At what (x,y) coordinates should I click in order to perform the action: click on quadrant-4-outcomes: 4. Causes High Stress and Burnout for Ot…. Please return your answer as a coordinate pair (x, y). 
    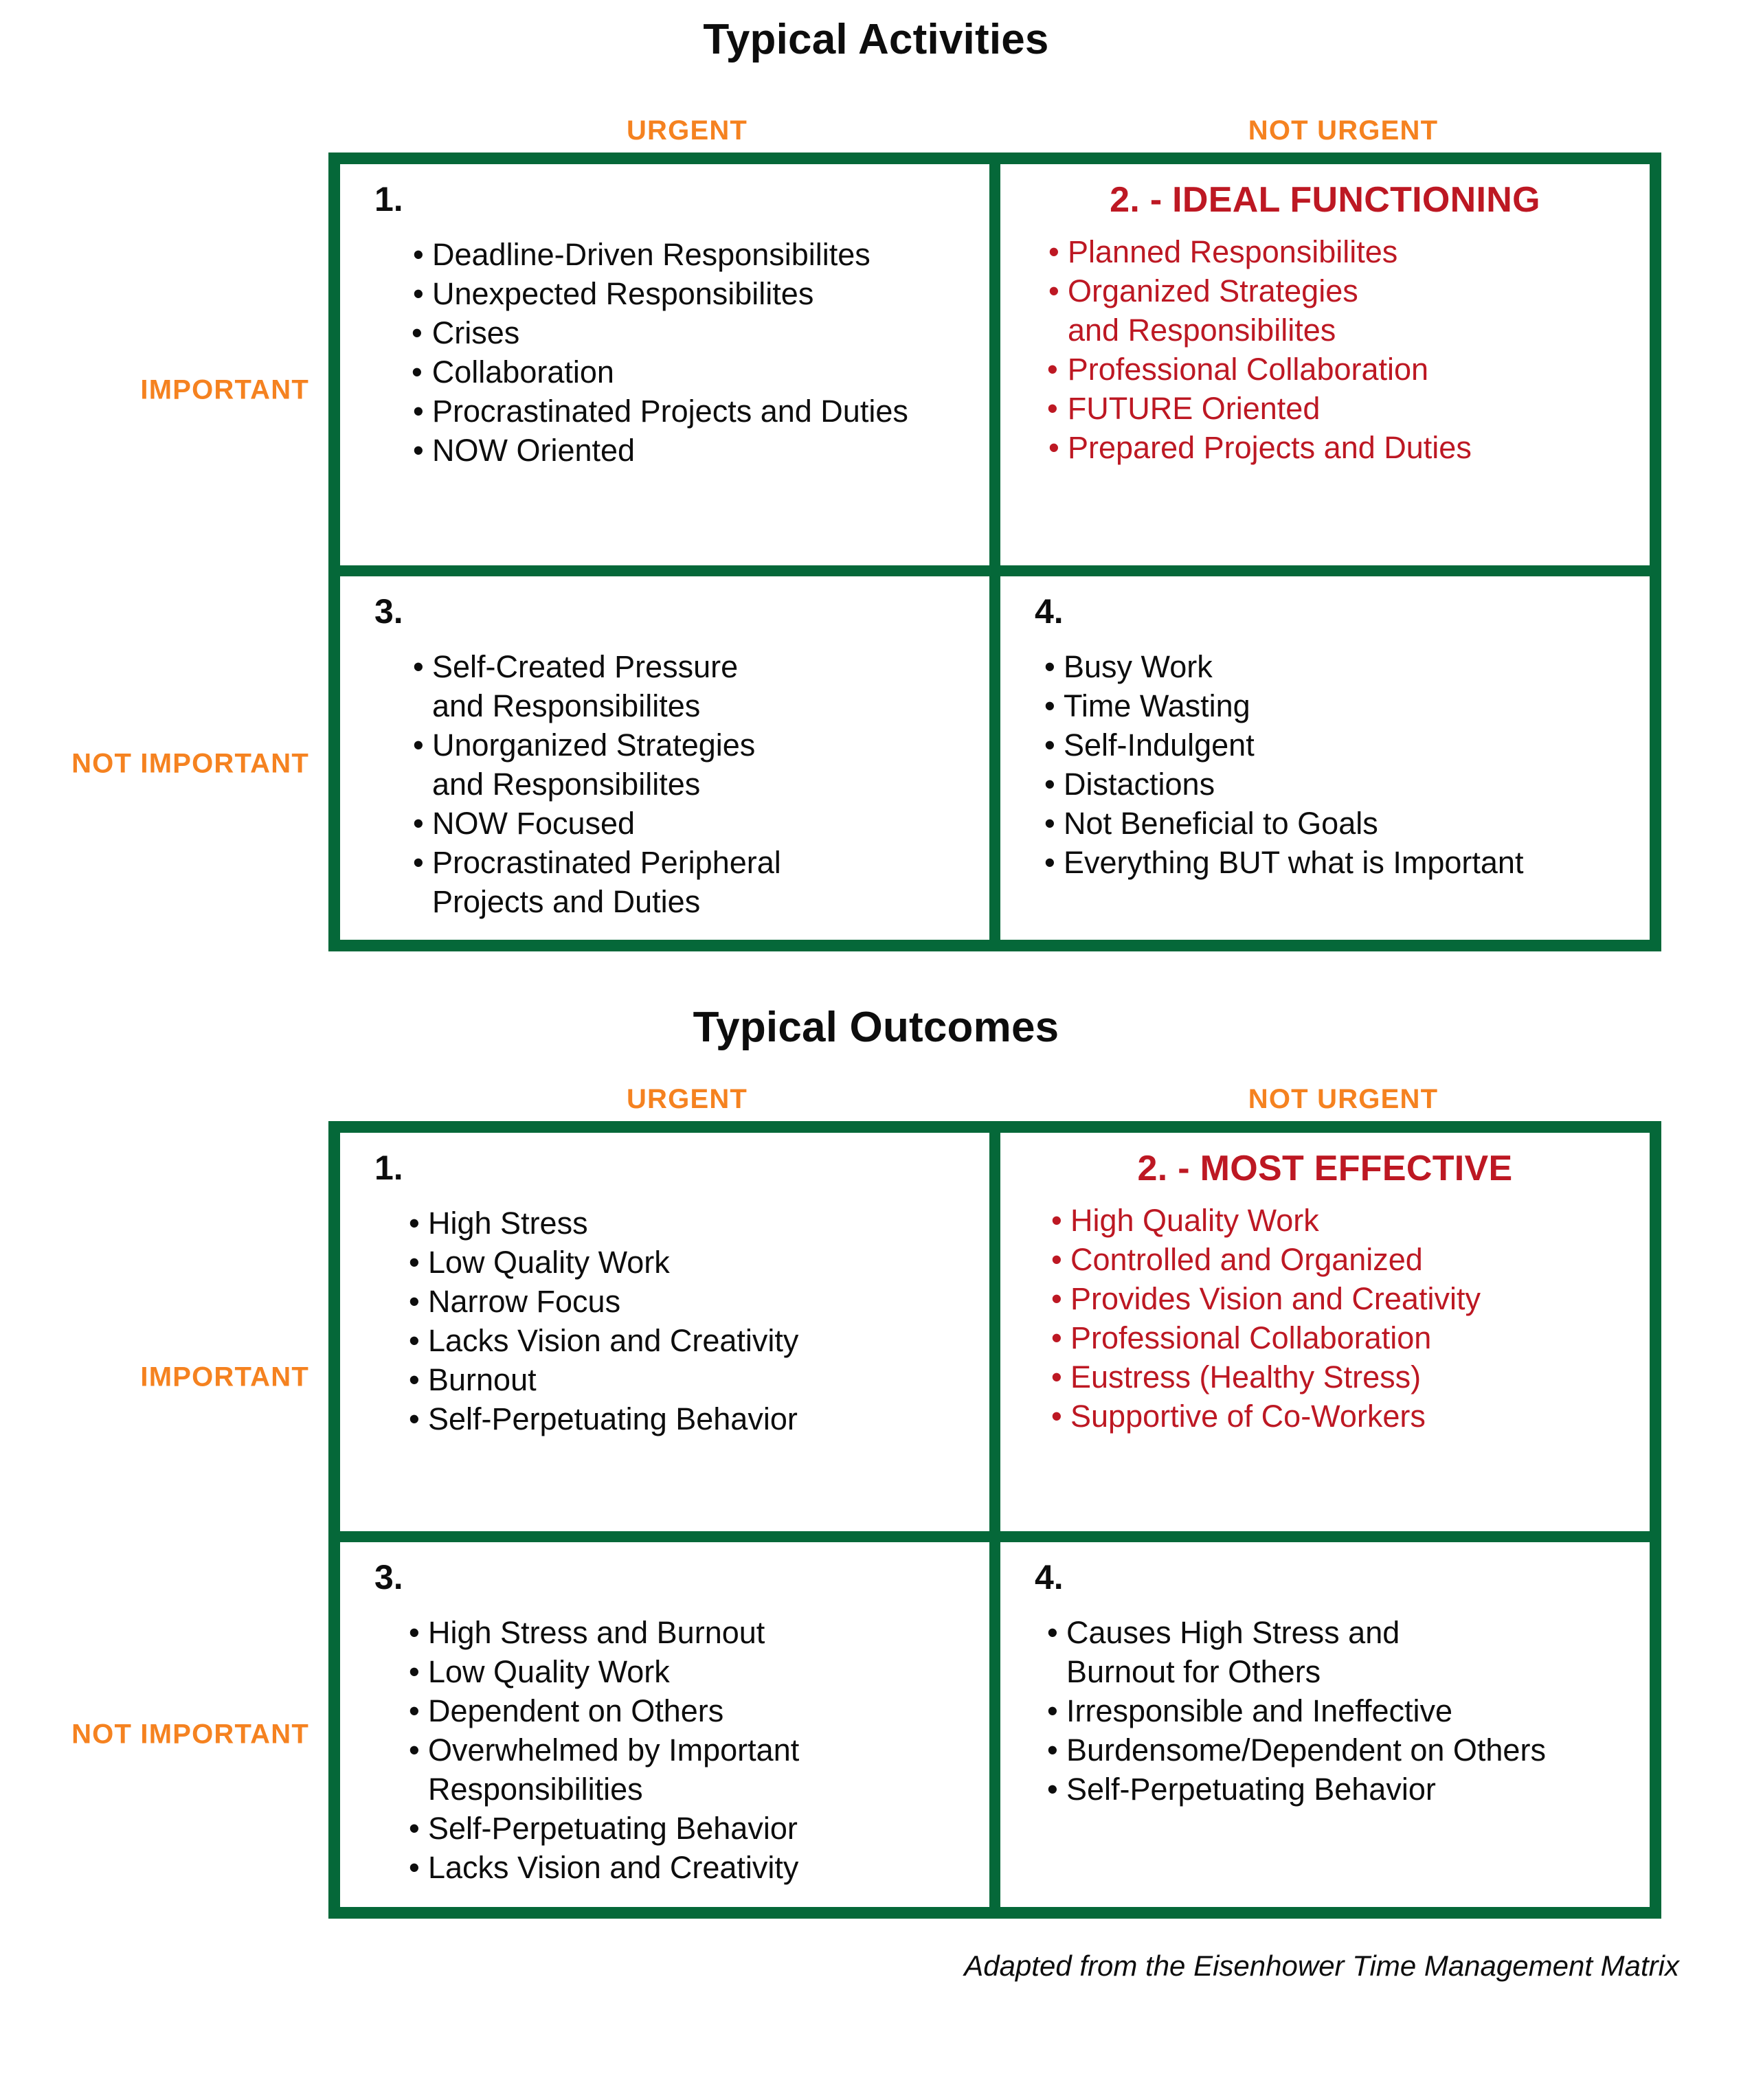
    Looking at the image, I should click on (1322, 1722).